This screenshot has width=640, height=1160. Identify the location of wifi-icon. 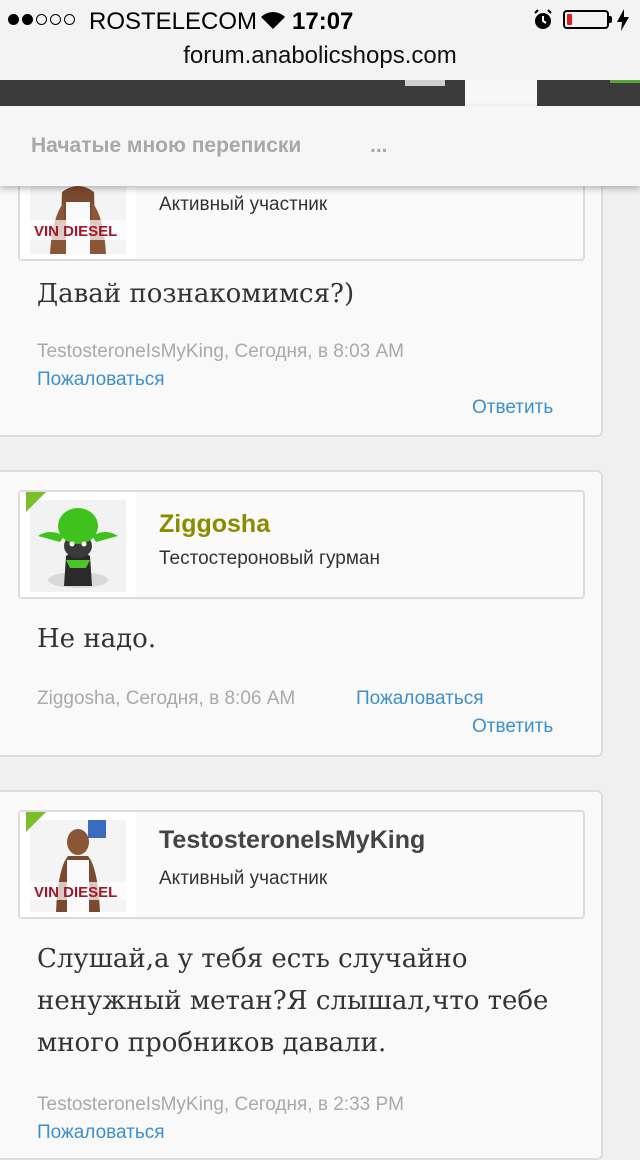
(273, 20).